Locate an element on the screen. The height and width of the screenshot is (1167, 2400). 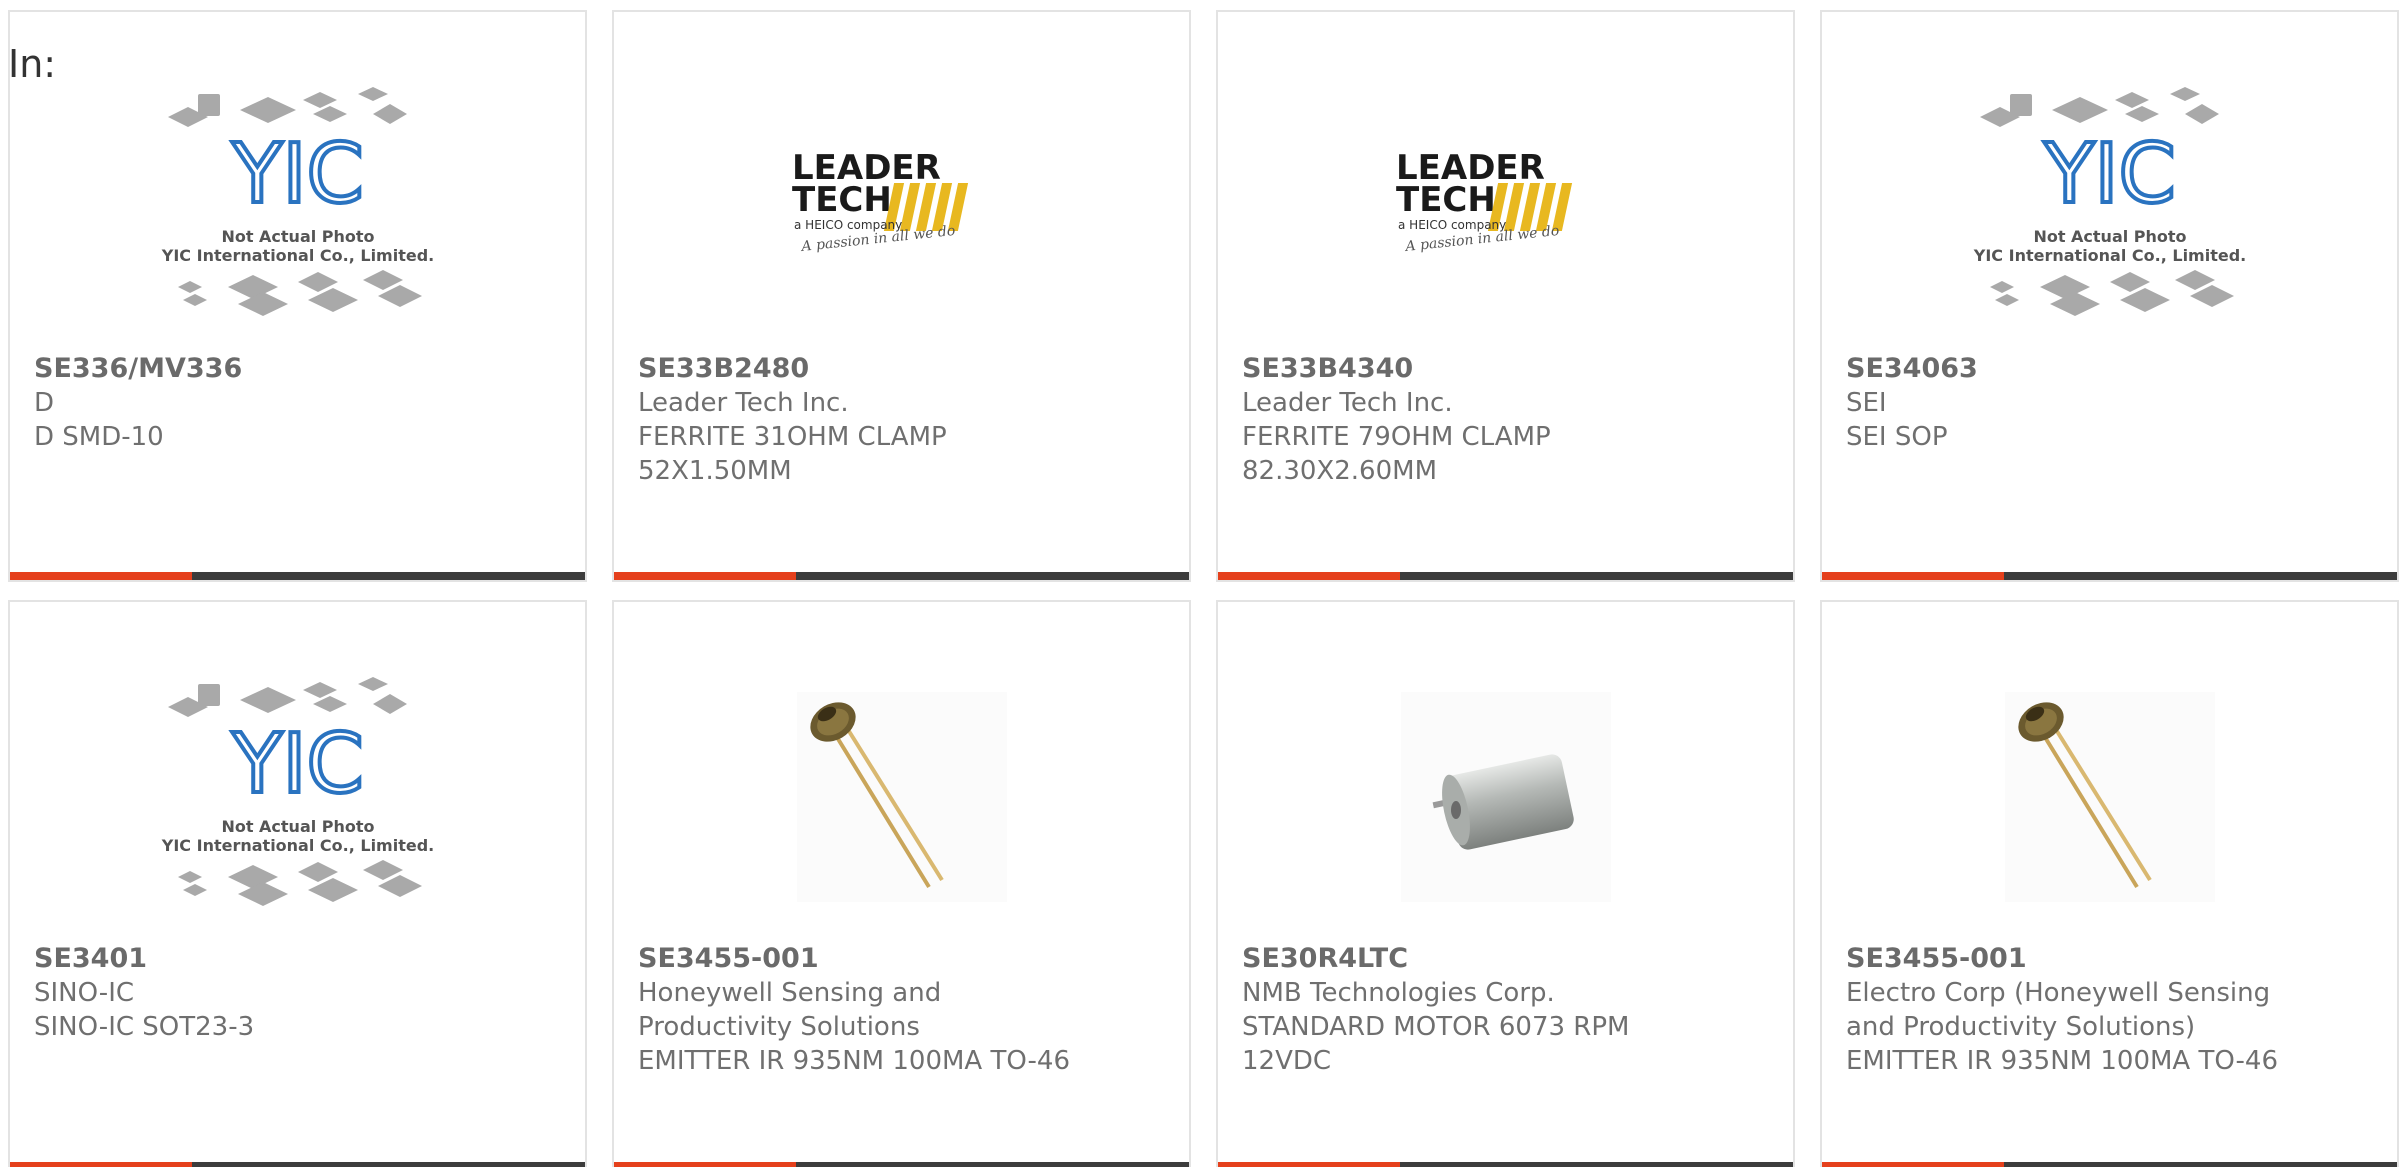
product-image-motor is located at coordinates (1505, 797).